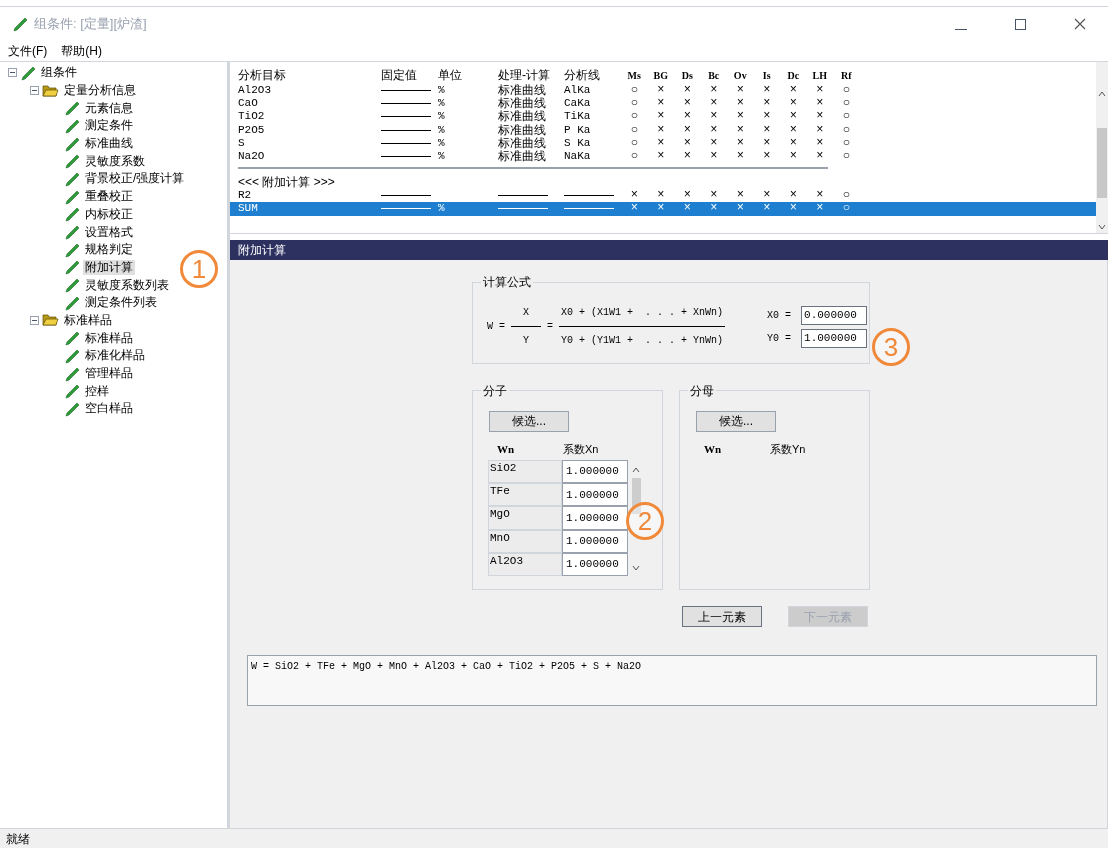 This screenshot has height=848, width=1108. What do you see at coordinates (766, 75) in the screenshot?
I see `column-header: Is` at bounding box center [766, 75].